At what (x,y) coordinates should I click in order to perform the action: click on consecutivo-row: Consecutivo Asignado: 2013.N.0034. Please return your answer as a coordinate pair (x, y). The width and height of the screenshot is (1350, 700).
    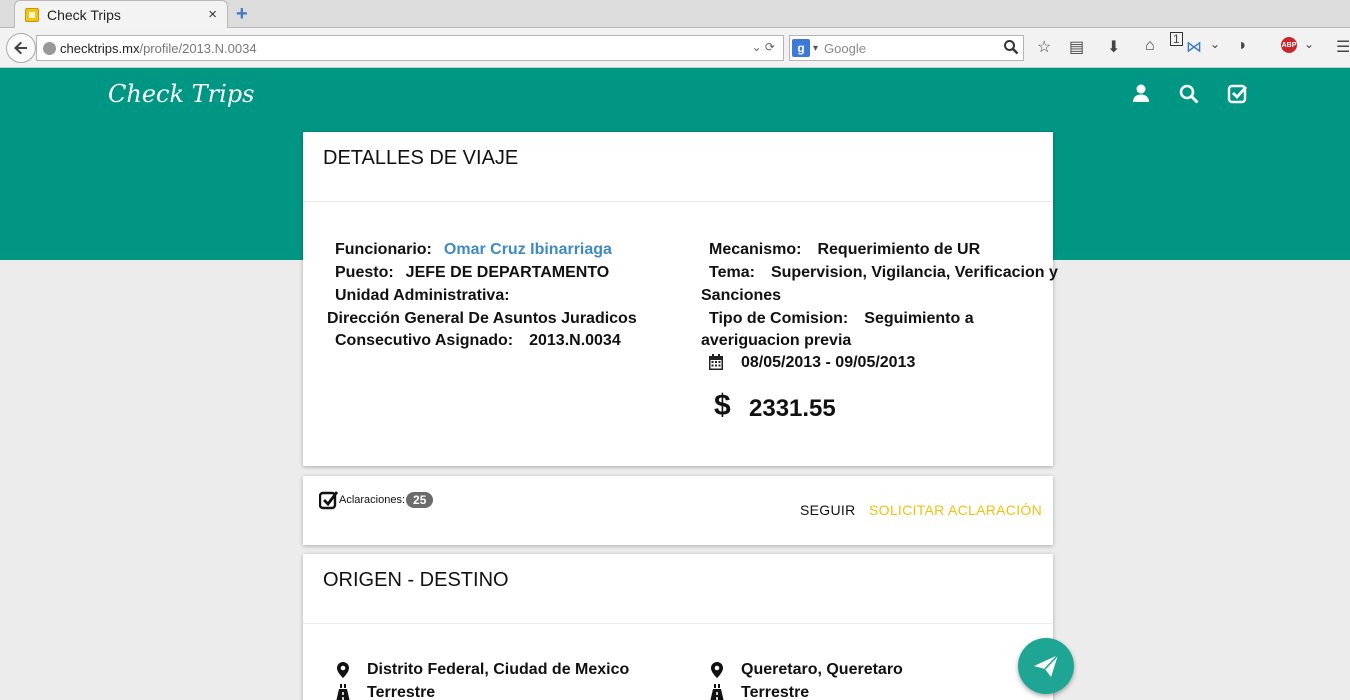
    Looking at the image, I should click on (478, 341).